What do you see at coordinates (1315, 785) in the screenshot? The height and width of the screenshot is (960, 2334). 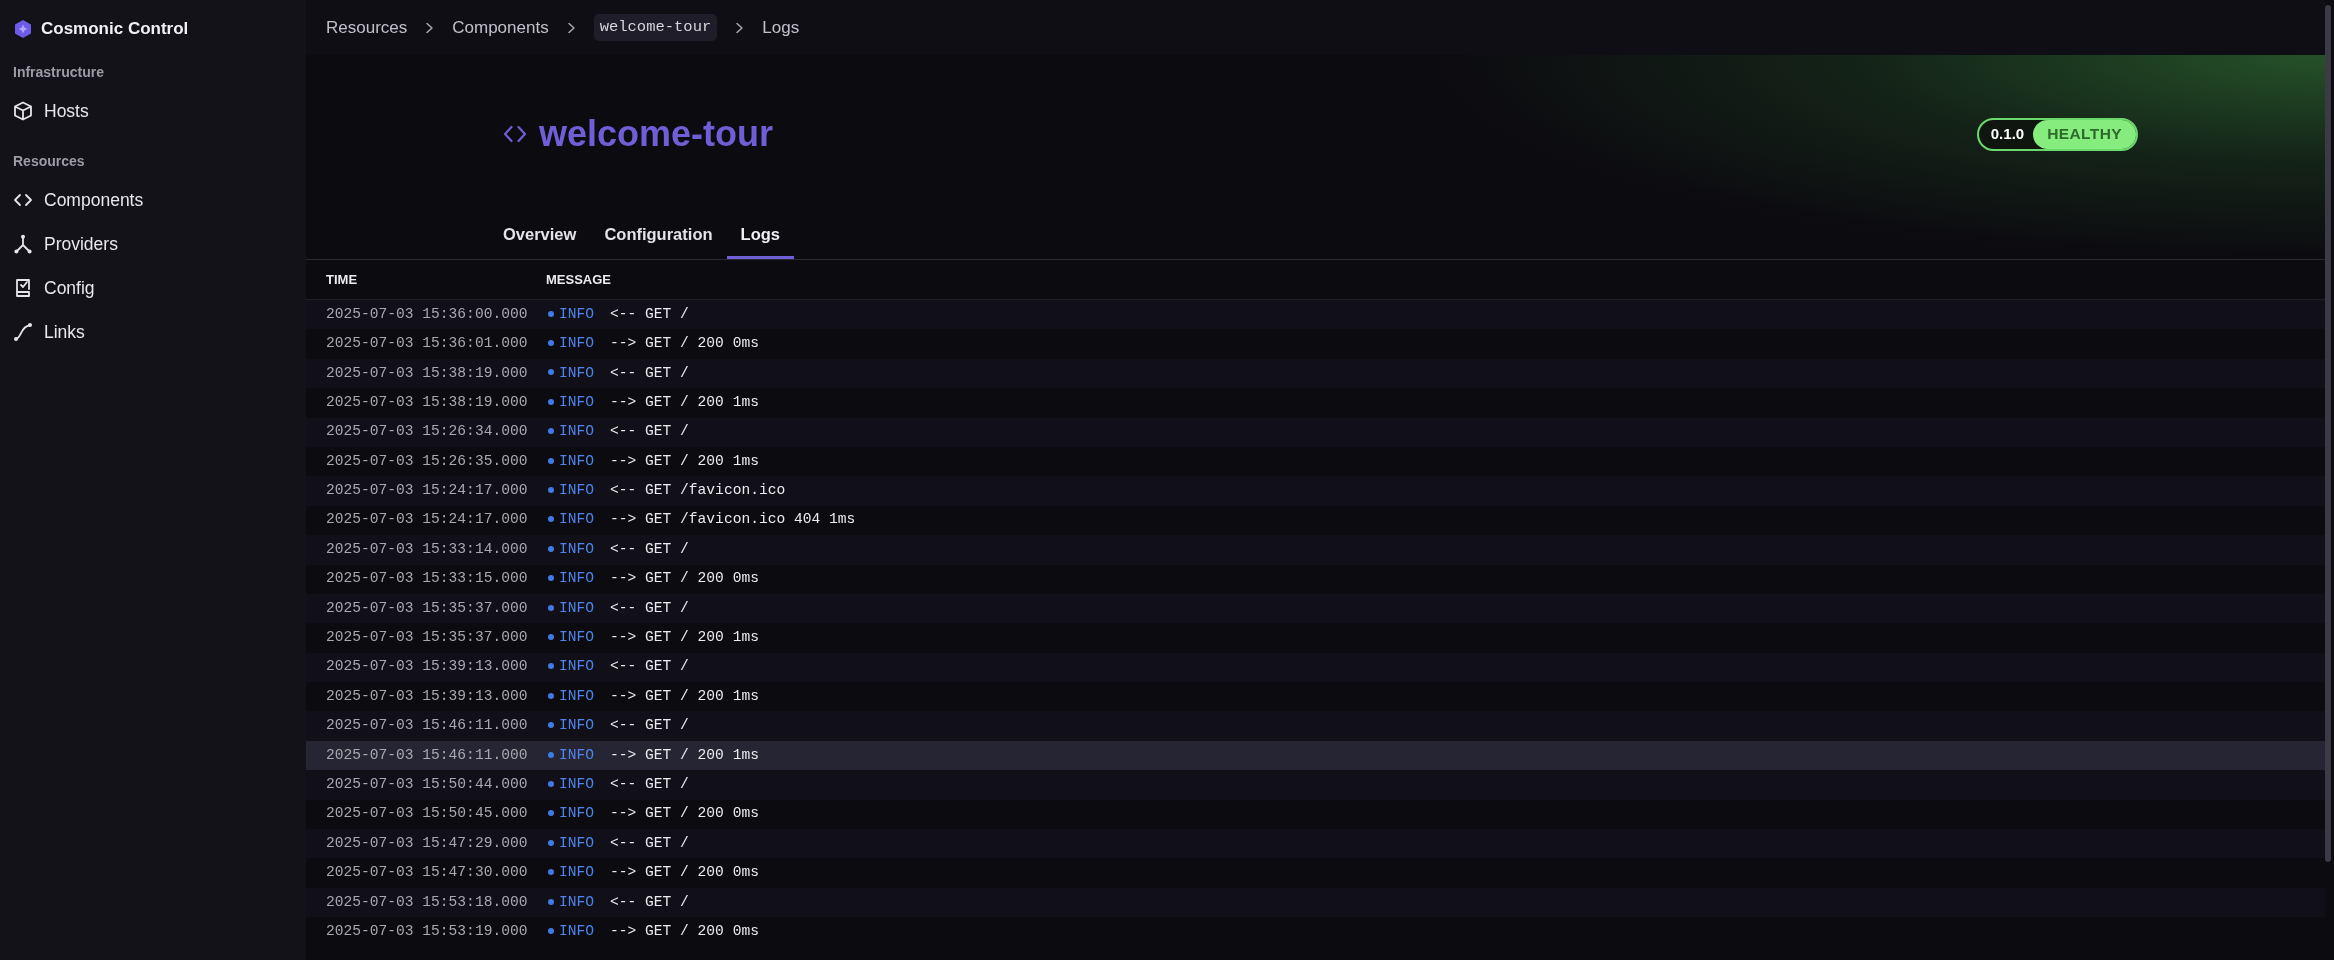 I see `log-row: 2025-07-03 15:50:44.000 INFO <-- GET /` at bounding box center [1315, 785].